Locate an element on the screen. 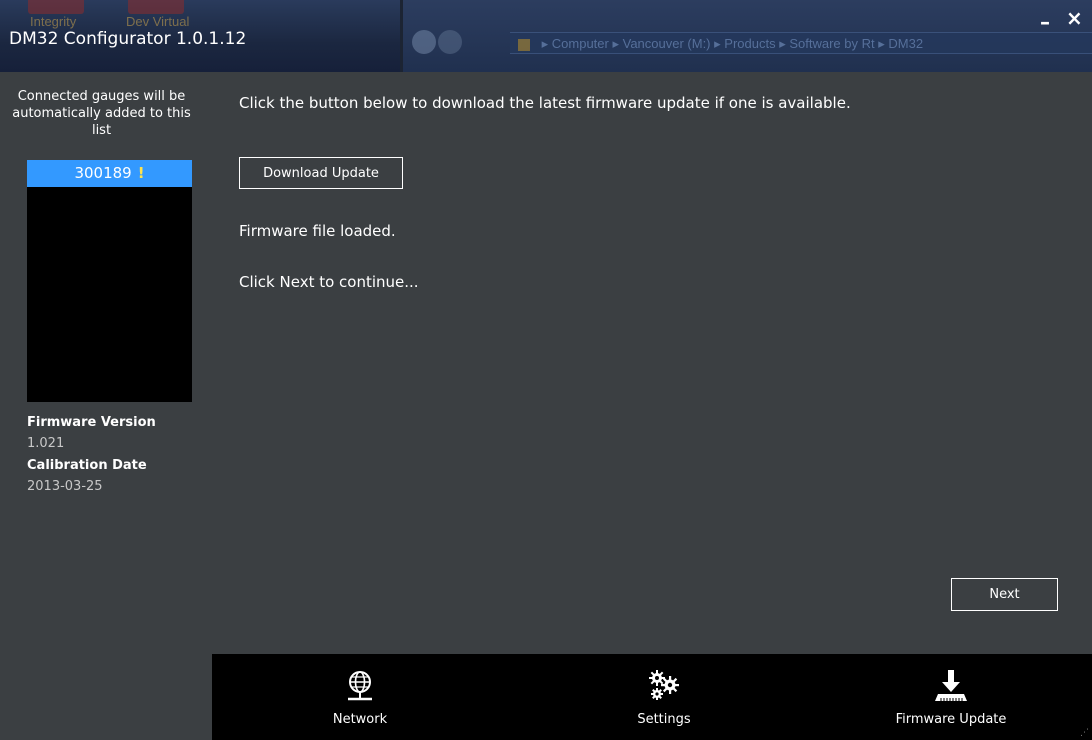  next-button: Next is located at coordinates (1004, 594).